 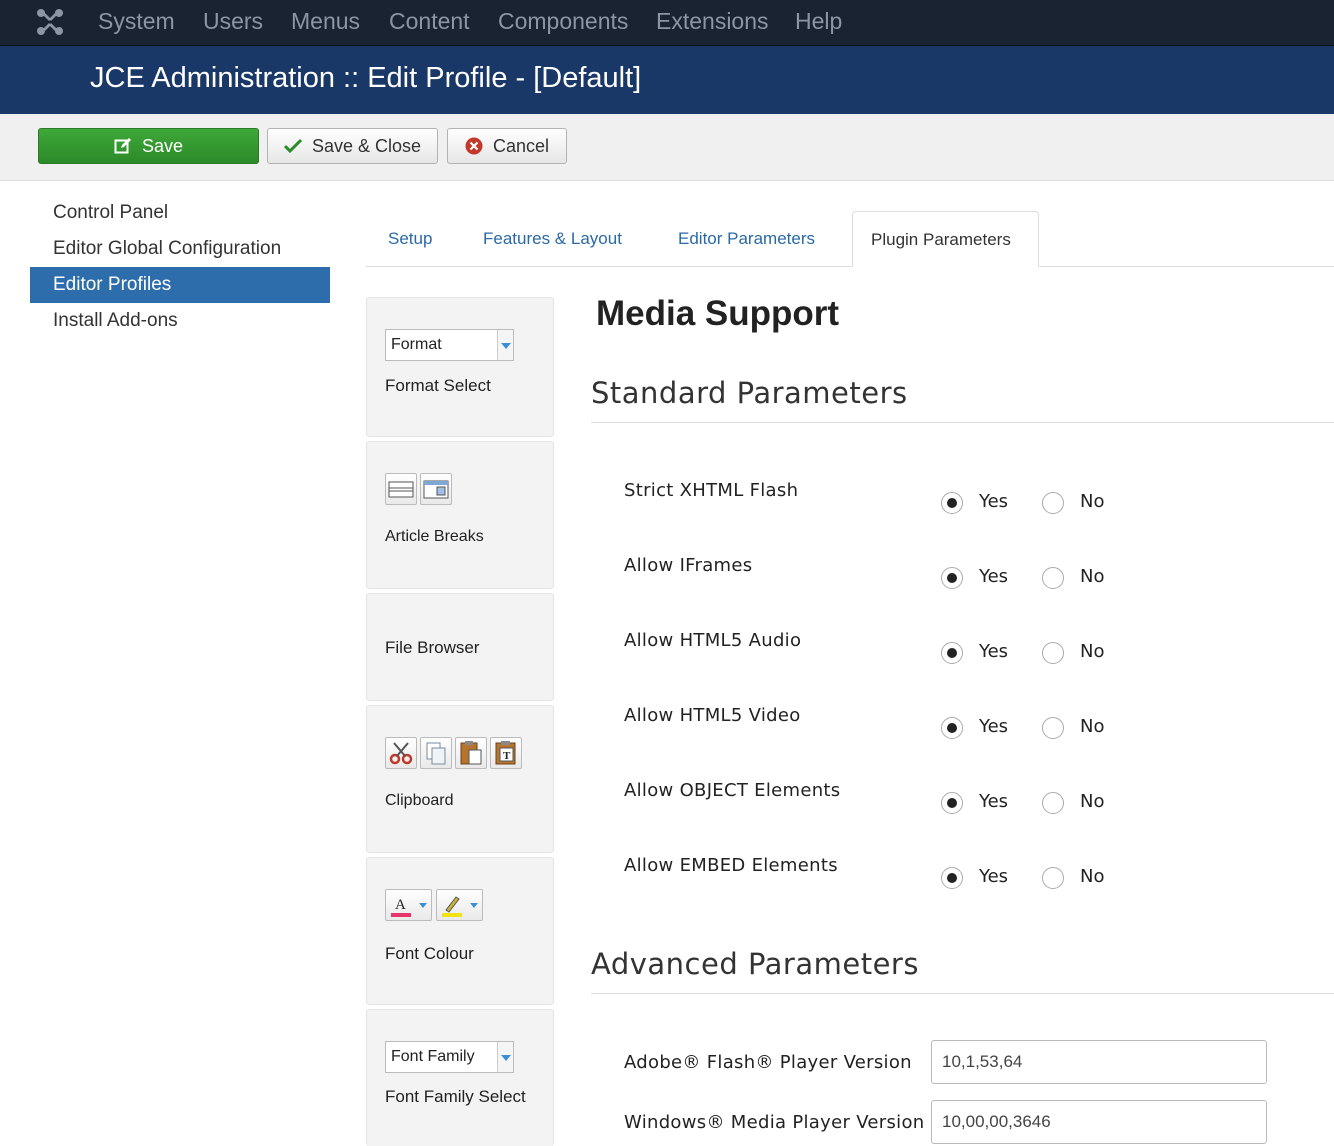 What do you see at coordinates (460, 1077) in the screenshot?
I see `plugin-item-font-family-select: Font Family Font Family Select` at bounding box center [460, 1077].